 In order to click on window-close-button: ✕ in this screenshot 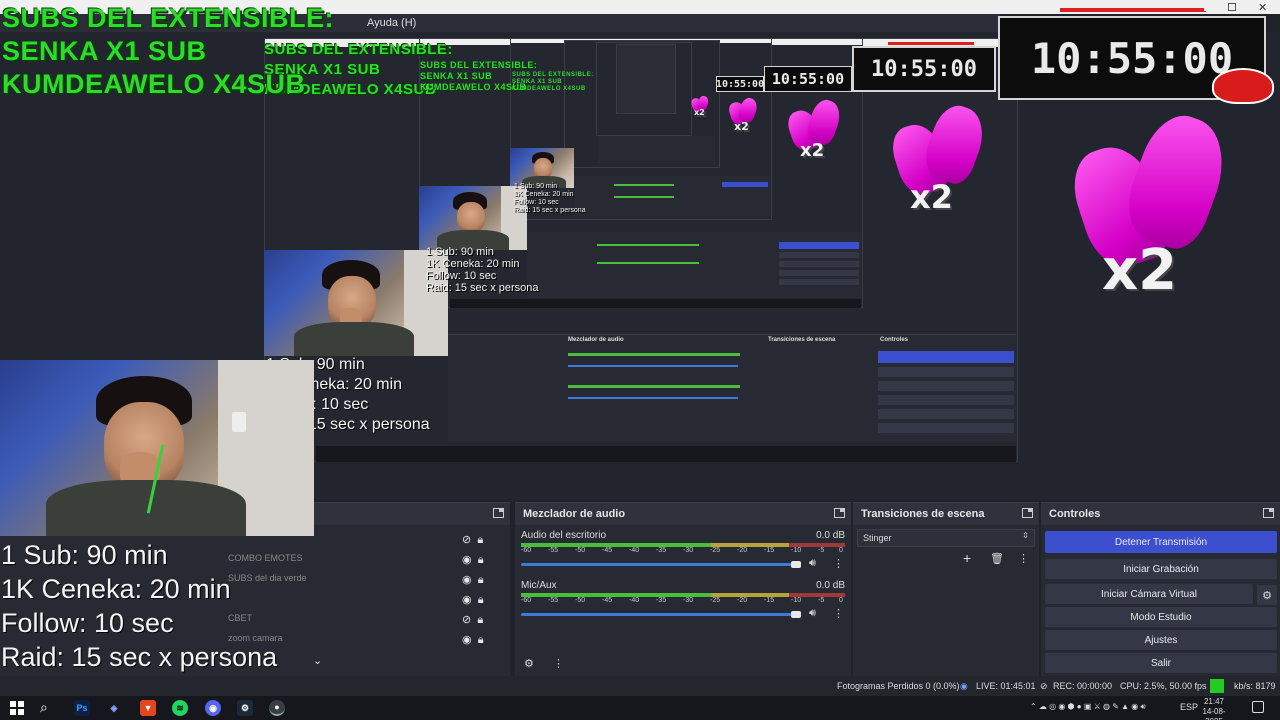, I will do `click(1262, 7)`.